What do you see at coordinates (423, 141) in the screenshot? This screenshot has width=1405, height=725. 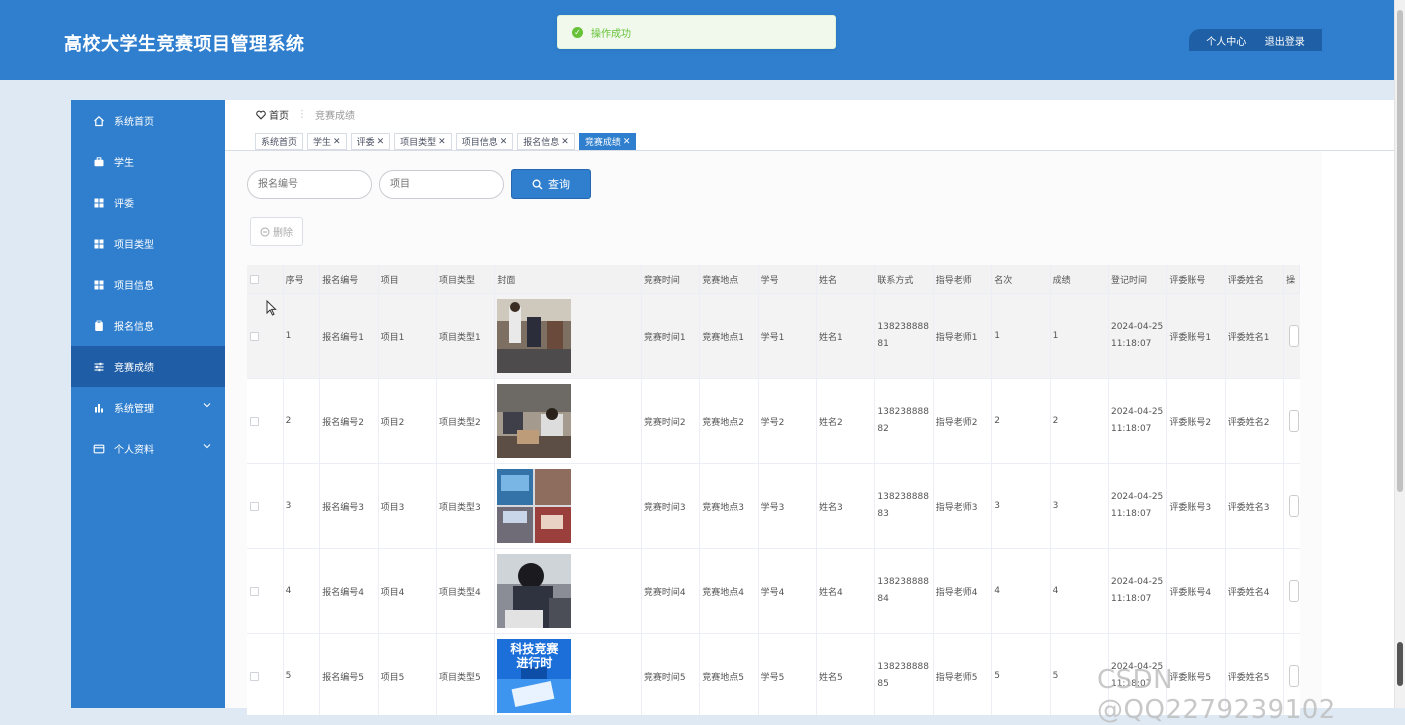 I see `tab-3: 项目类型 ✕` at bounding box center [423, 141].